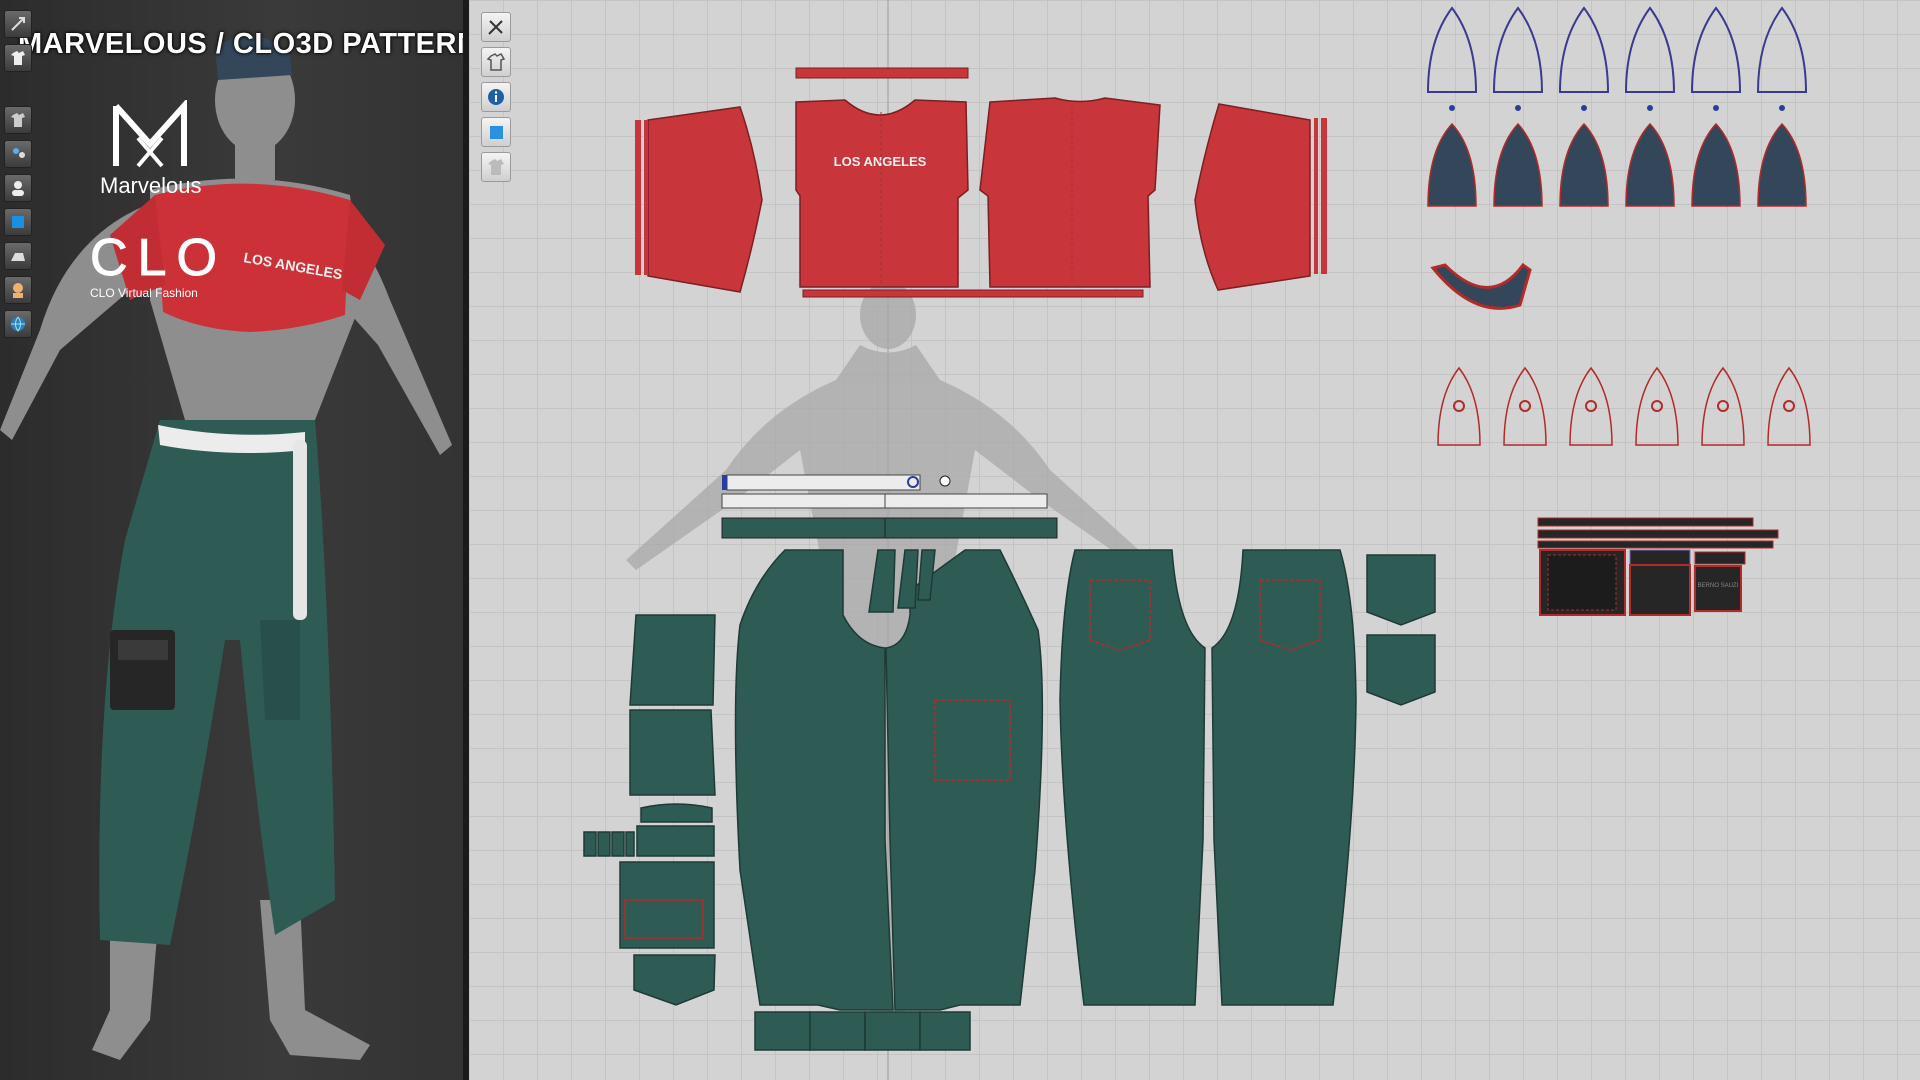  I want to click on cap-patterns, so click(1617, 106).